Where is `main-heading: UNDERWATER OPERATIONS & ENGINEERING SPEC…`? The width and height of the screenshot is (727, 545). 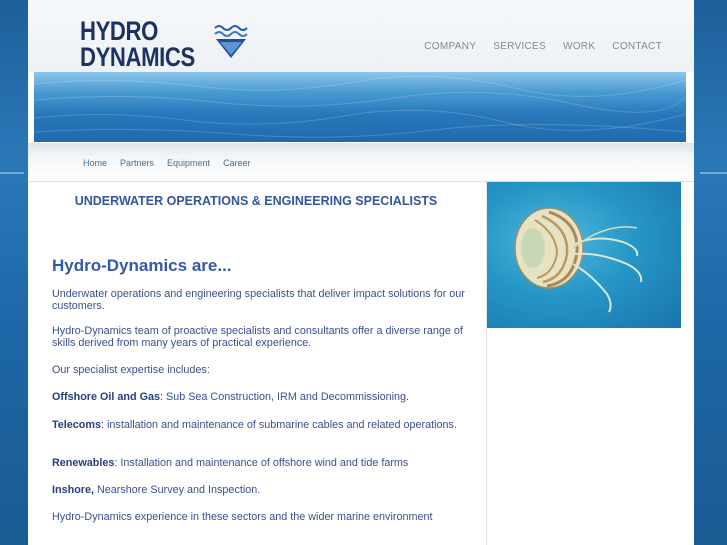 main-heading: UNDERWATER OPERATIONS & ENGINEERING SPEC… is located at coordinates (256, 201).